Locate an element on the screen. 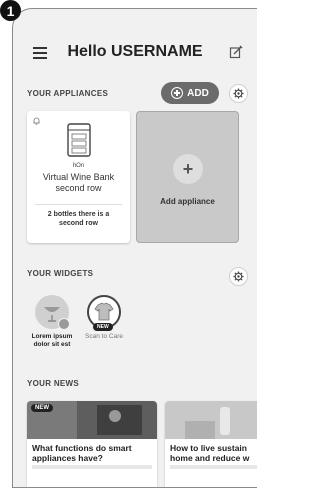 Image resolution: width=320 pixels, height=488 pixels. appliance-status: 2 bottles there is a second row is located at coordinates (78, 219).